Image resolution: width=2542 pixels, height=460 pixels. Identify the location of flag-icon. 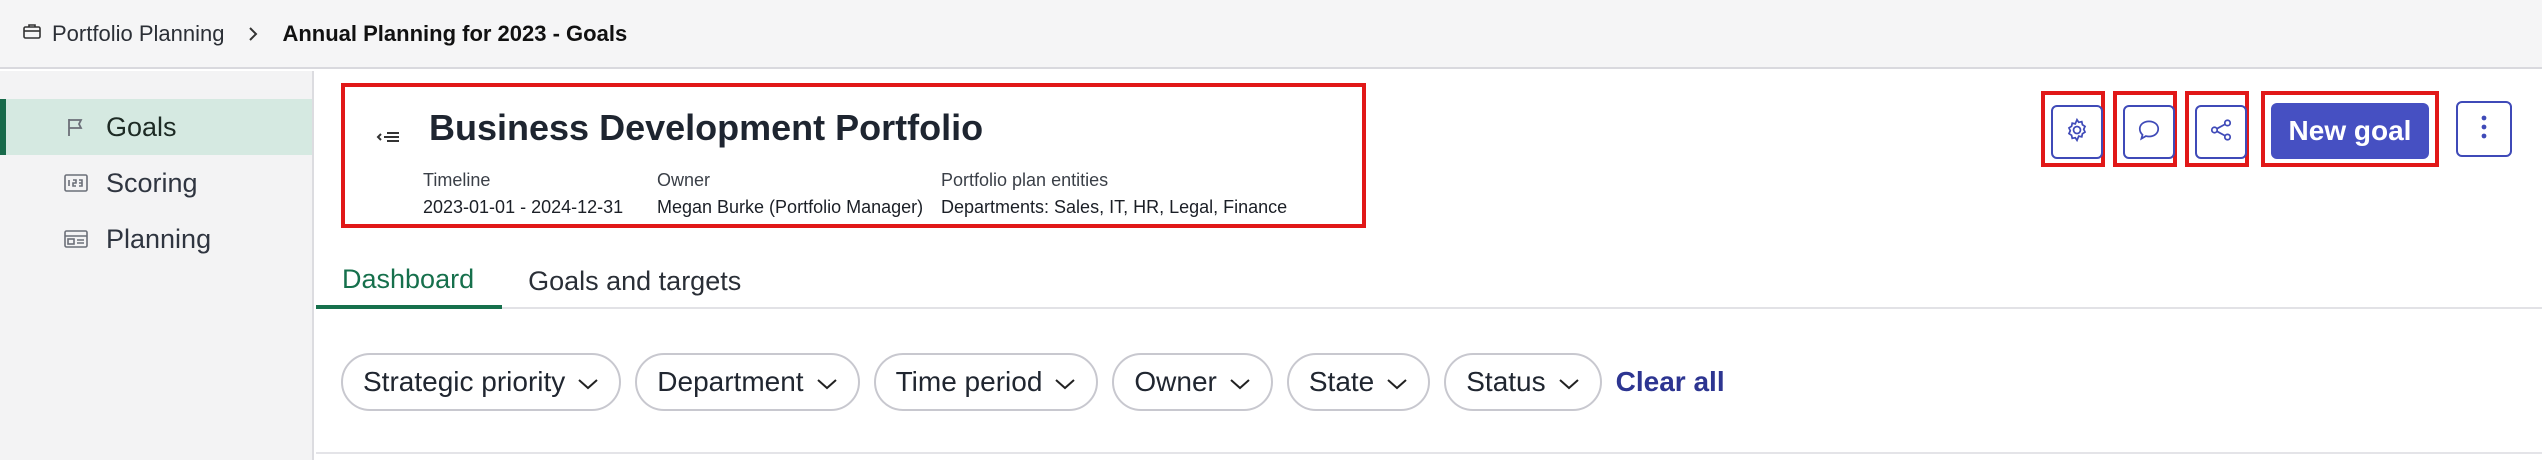
(76, 127).